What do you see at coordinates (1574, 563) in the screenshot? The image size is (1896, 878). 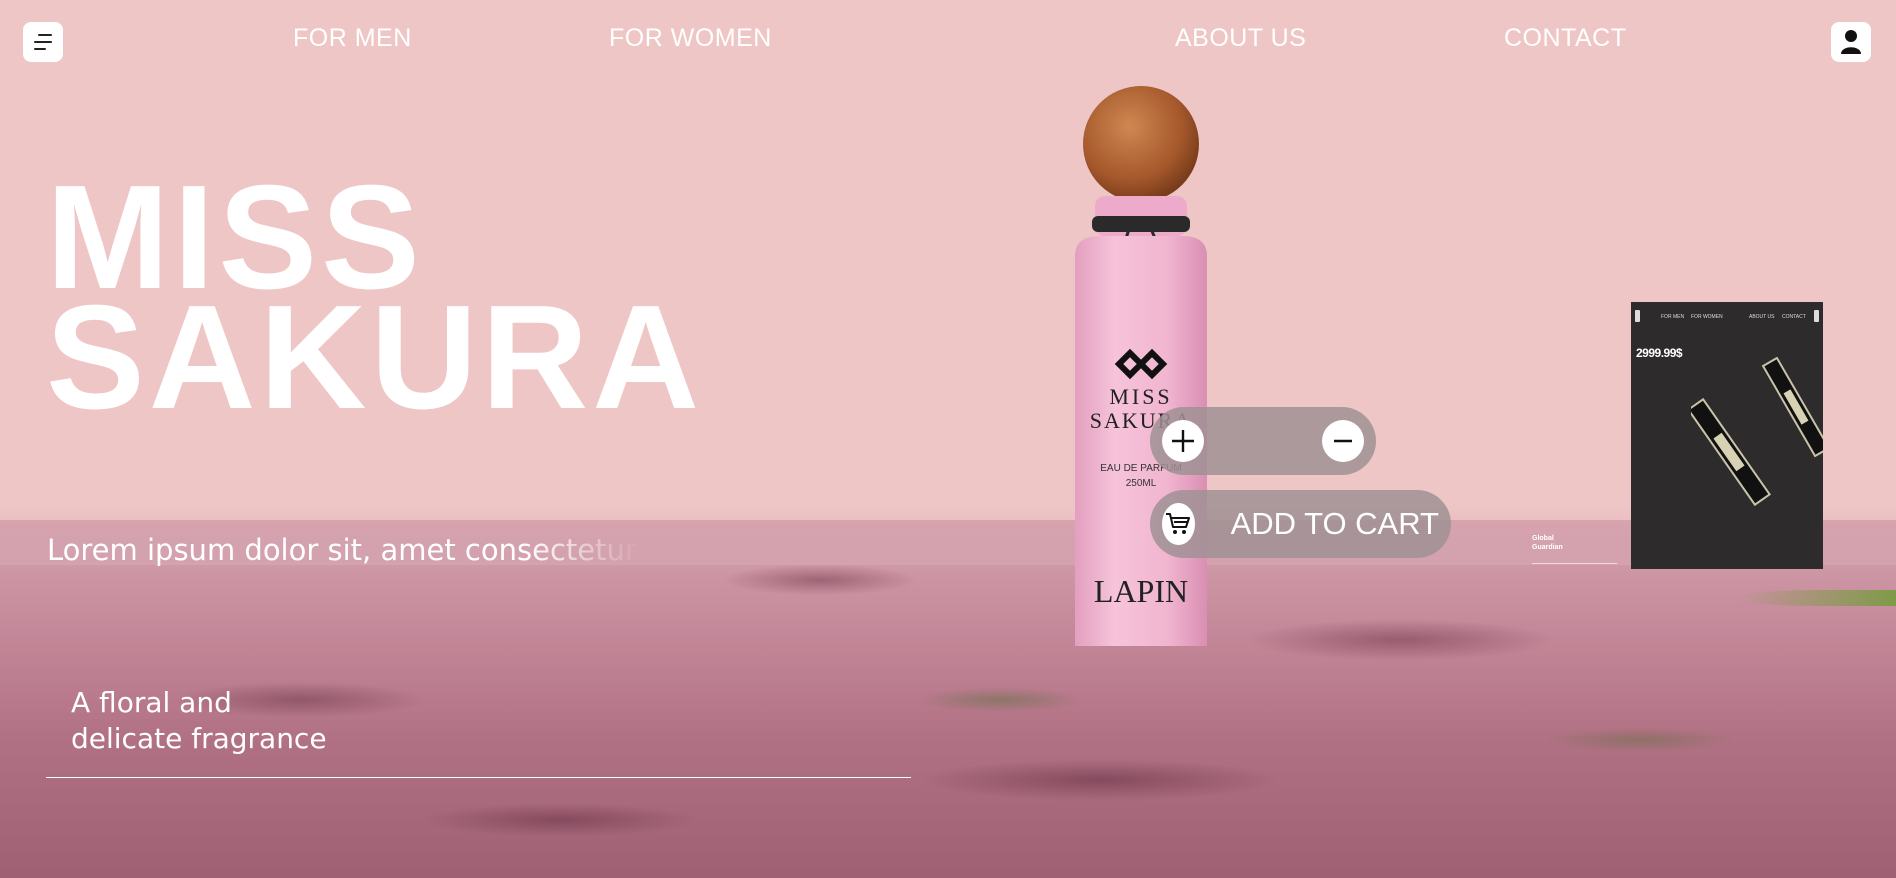 I see `preview-caption-rule` at bounding box center [1574, 563].